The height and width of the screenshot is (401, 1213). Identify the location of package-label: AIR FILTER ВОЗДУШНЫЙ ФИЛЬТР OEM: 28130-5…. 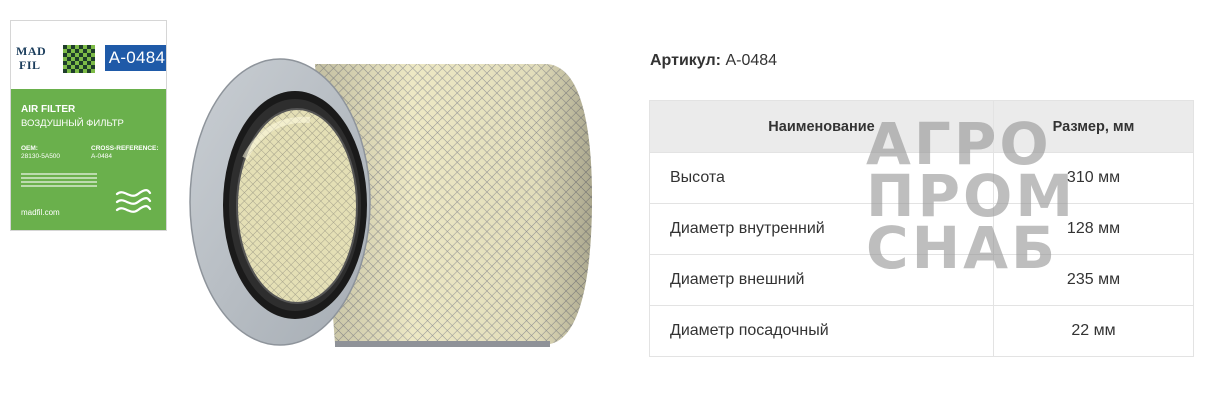
(88, 159).